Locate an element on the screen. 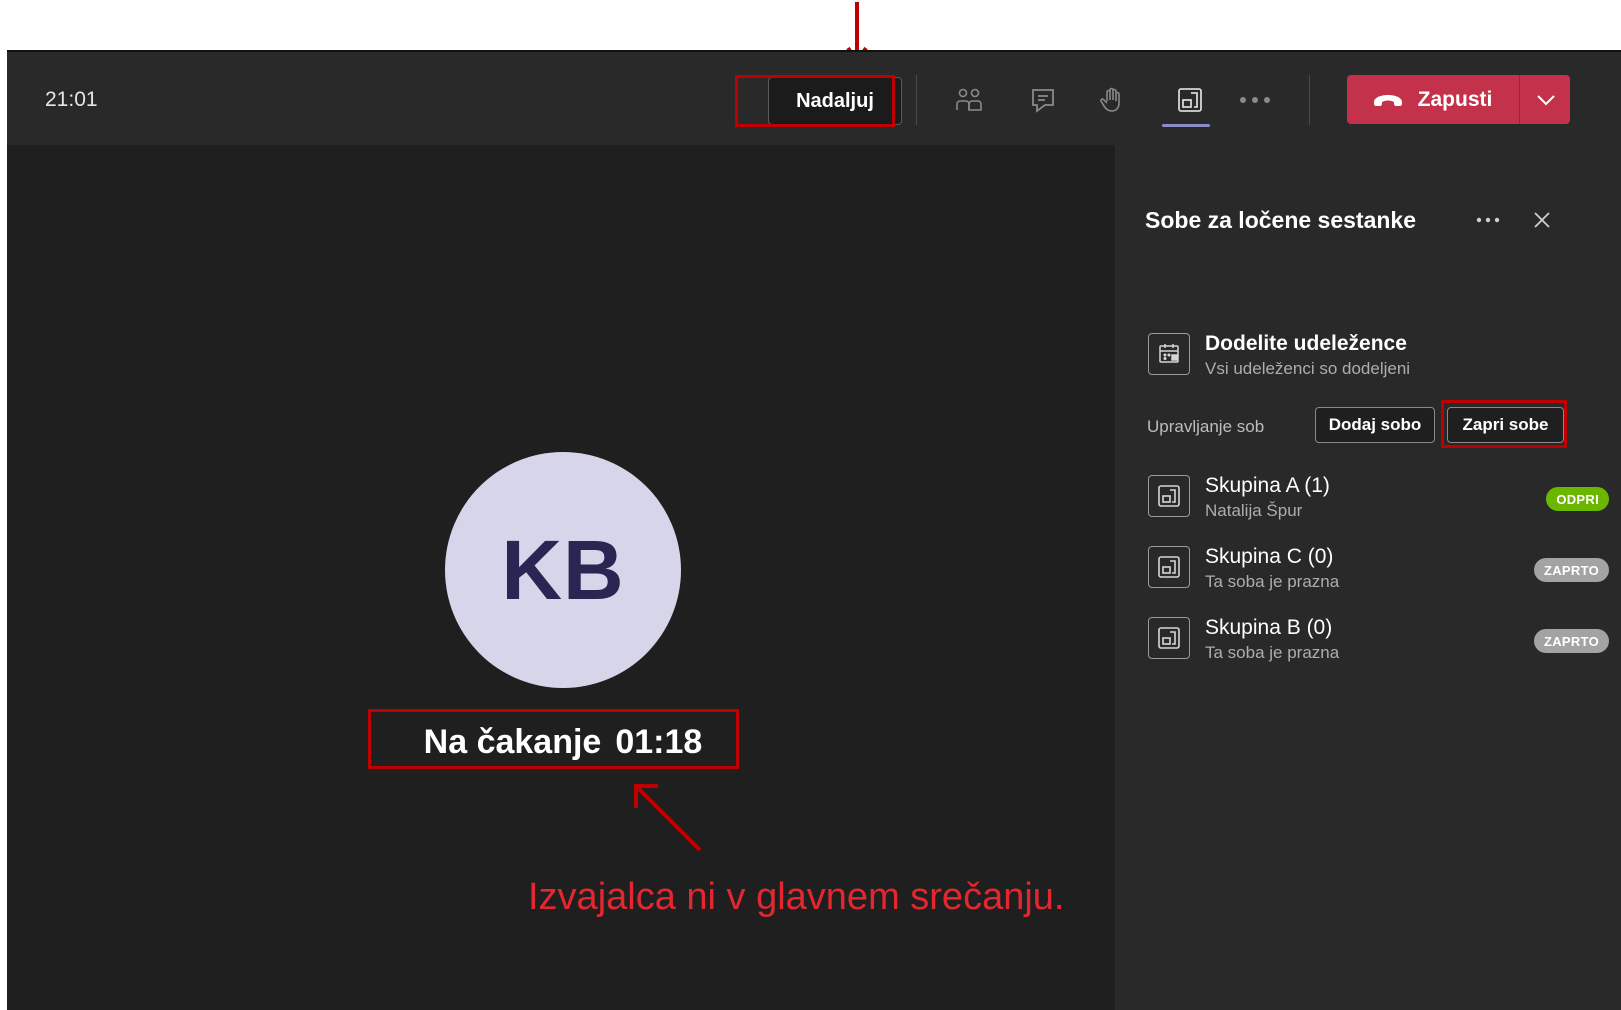 The width and height of the screenshot is (1621, 1010). close-icon is located at coordinates (1542, 220).